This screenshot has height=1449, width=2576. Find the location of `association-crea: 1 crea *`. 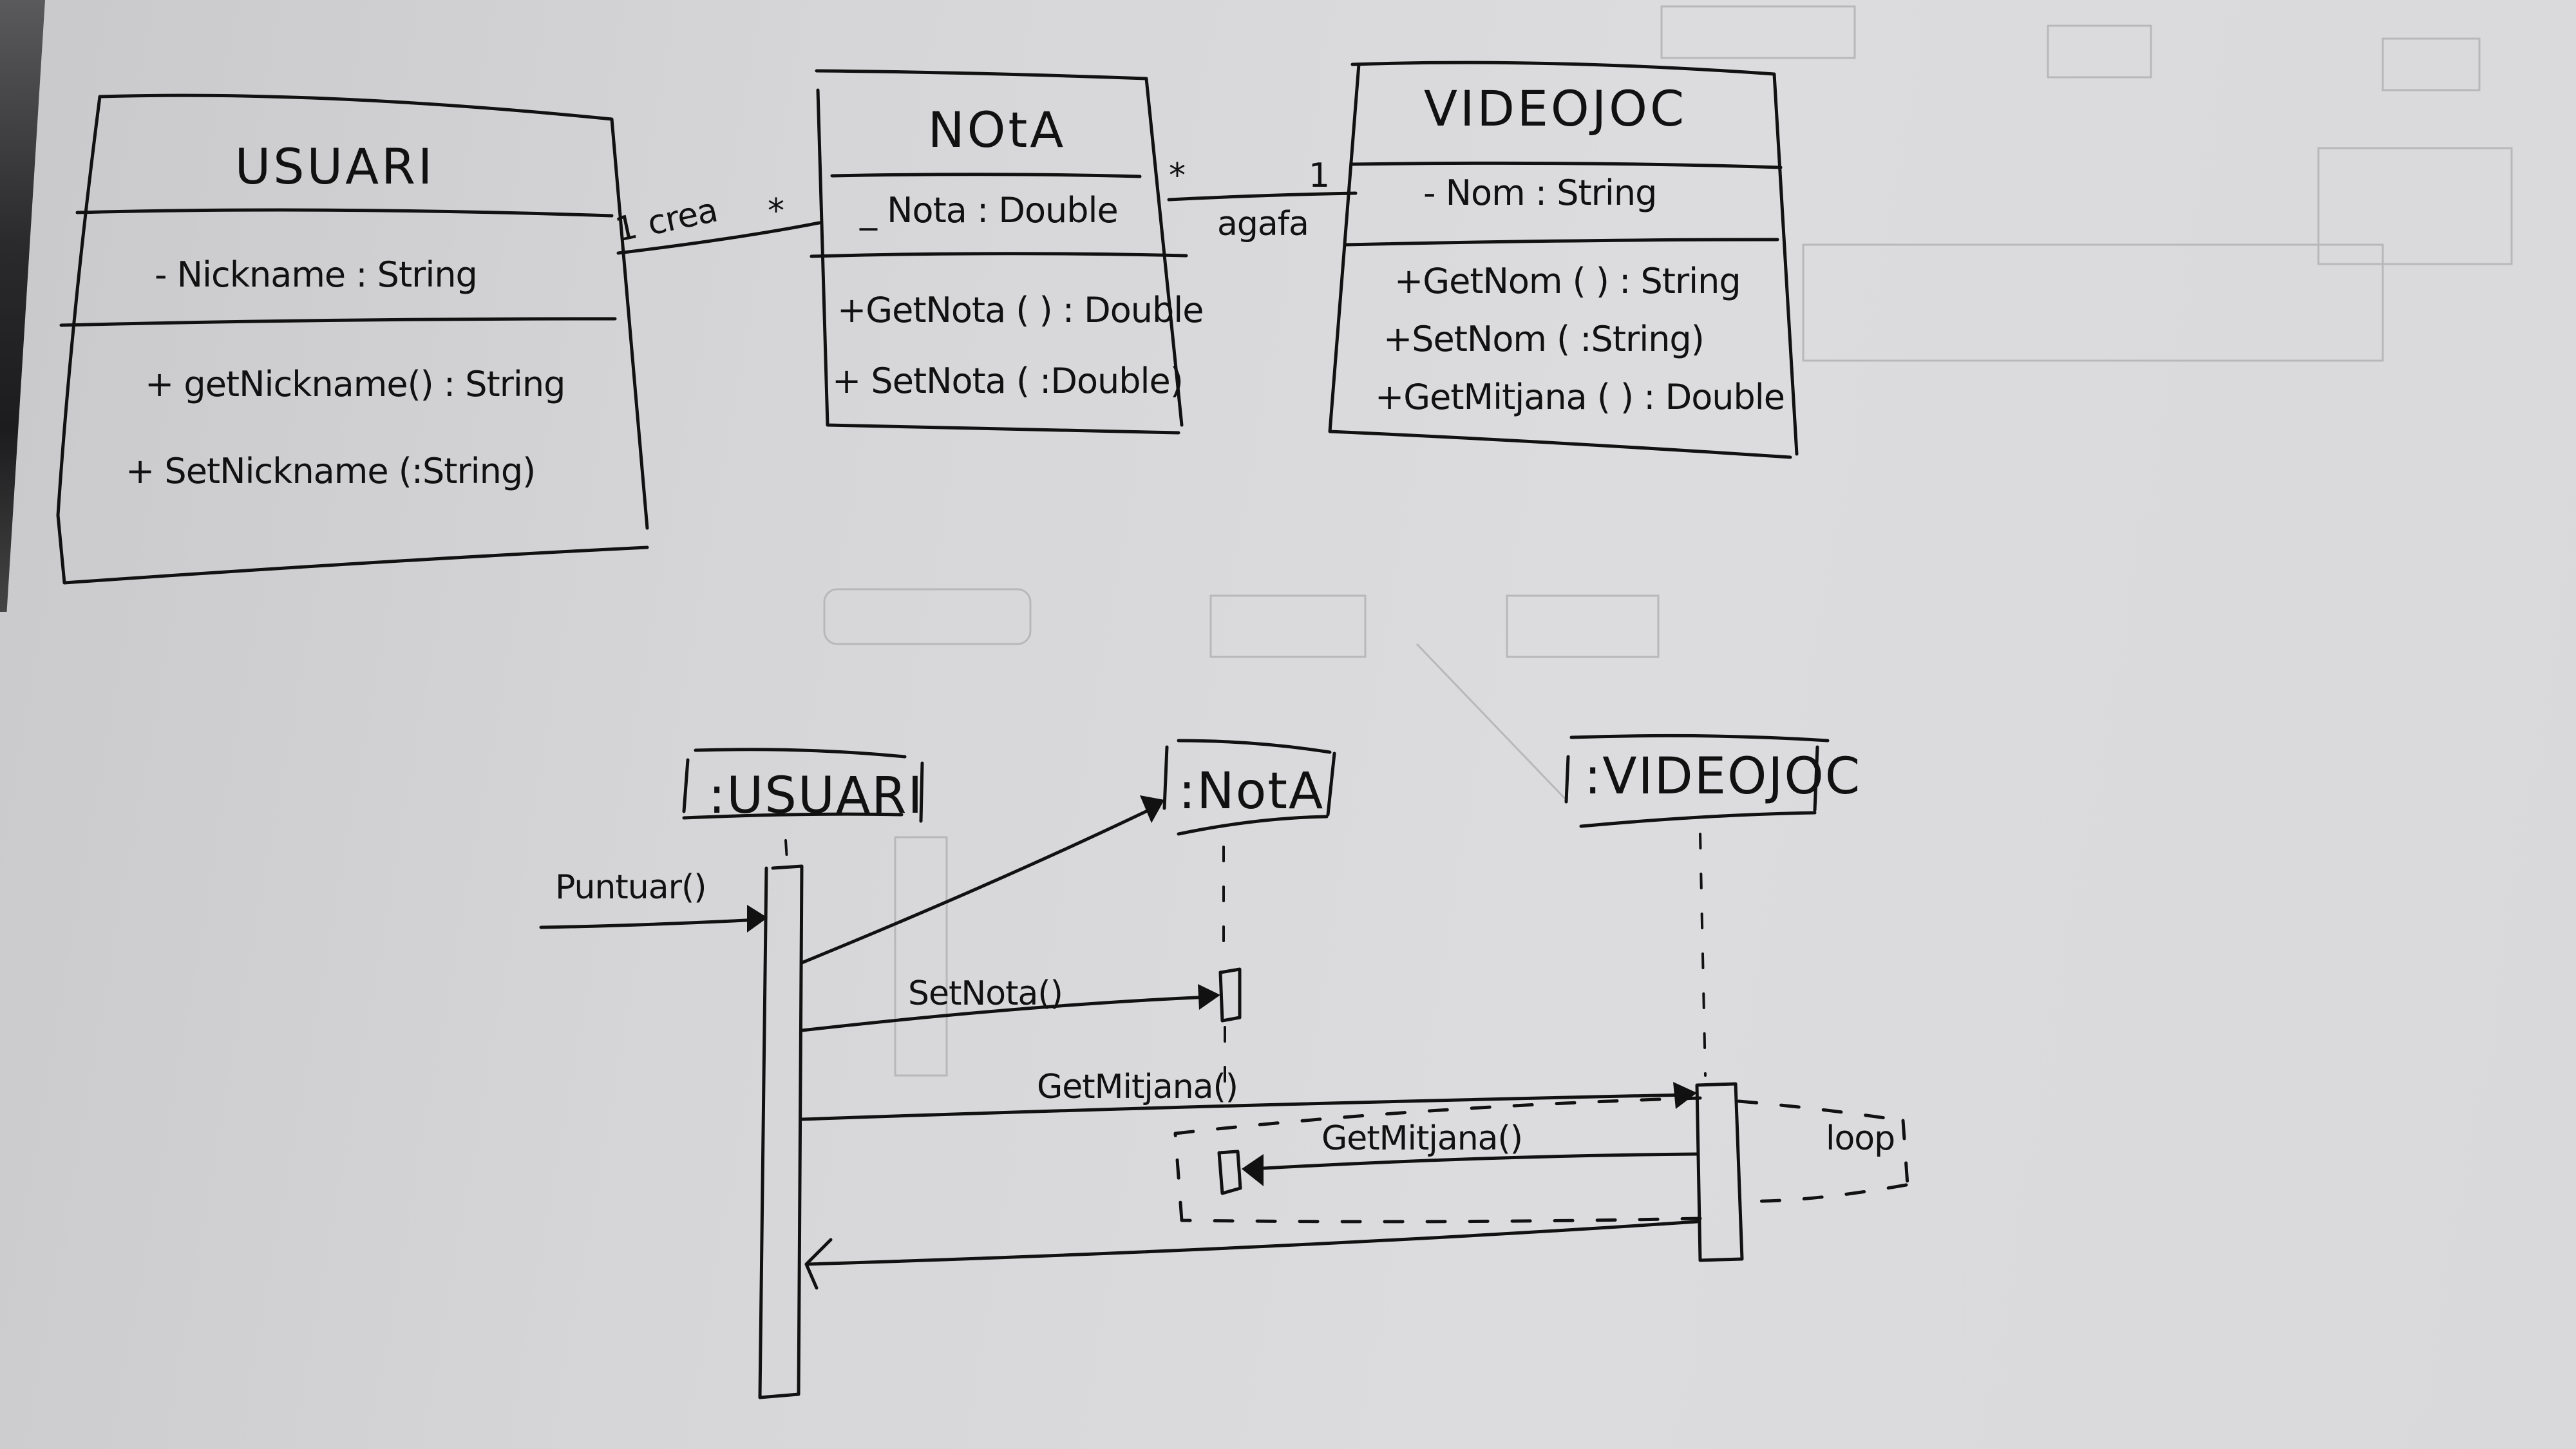

association-crea: 1 crea * is located at coordinates (716, 223).